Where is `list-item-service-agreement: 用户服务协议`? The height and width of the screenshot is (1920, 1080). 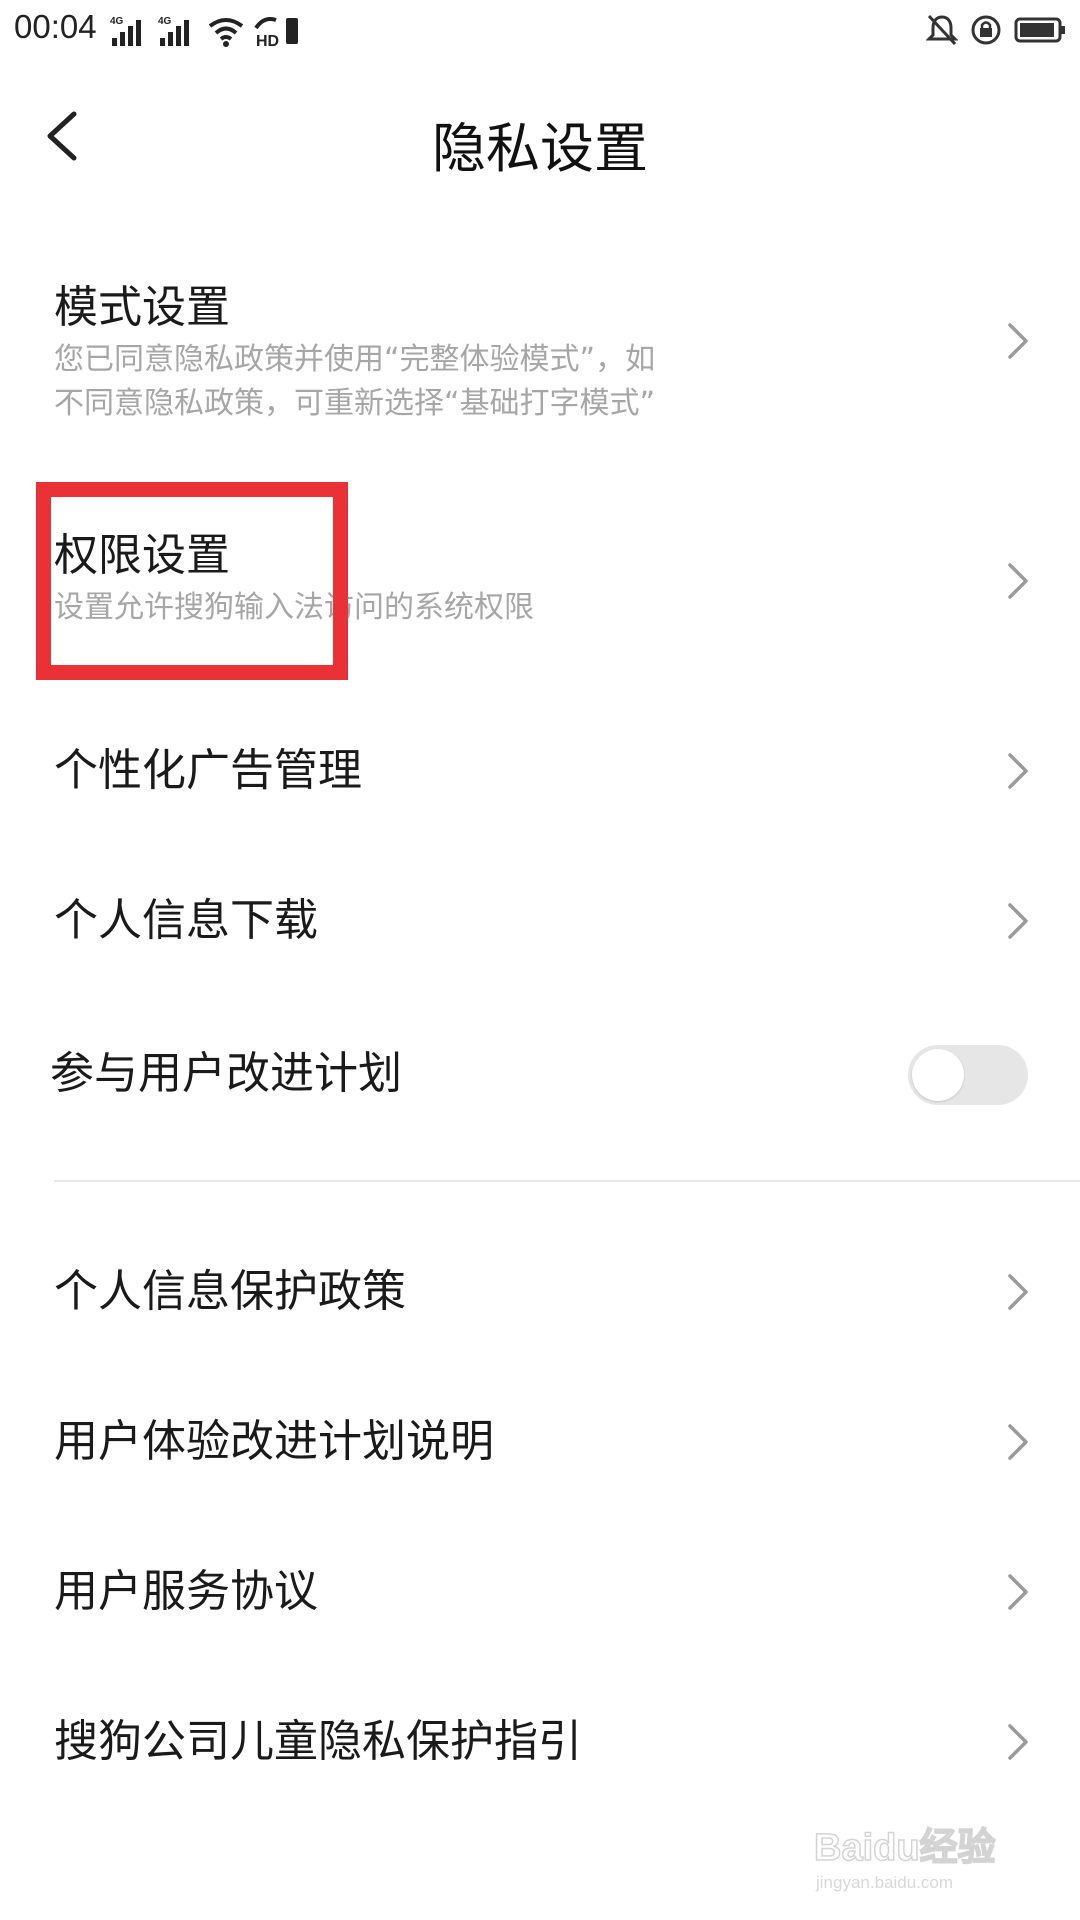
list-item-service-agreement: 用户服务协议 is located at coordinates (540, 1592).